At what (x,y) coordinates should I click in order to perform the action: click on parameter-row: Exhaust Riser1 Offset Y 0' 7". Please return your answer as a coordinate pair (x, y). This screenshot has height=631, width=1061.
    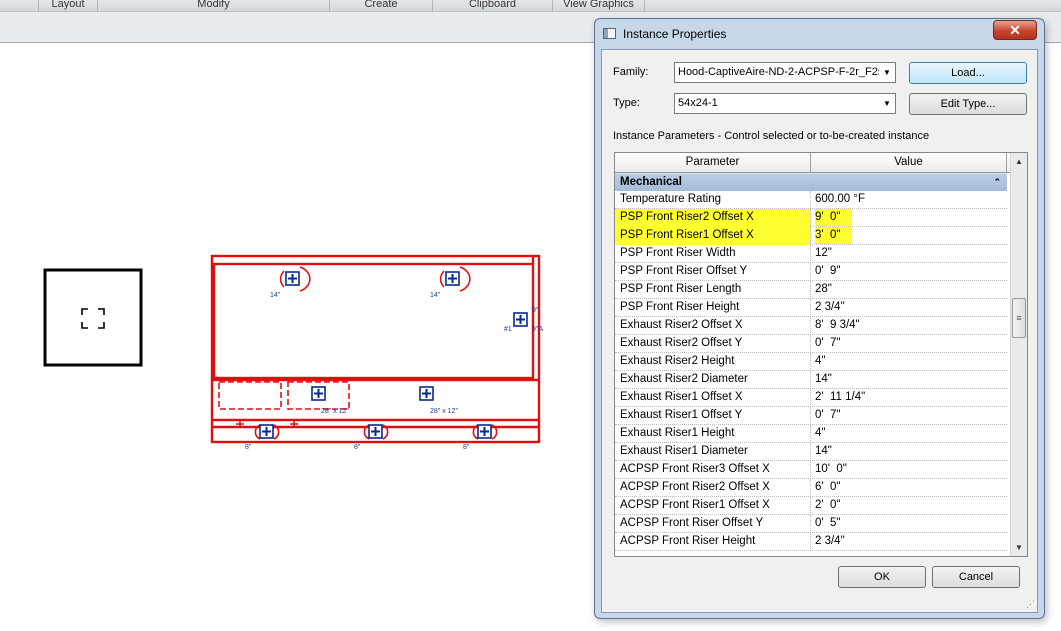
    Looking at the image, I should click on (811, 416).